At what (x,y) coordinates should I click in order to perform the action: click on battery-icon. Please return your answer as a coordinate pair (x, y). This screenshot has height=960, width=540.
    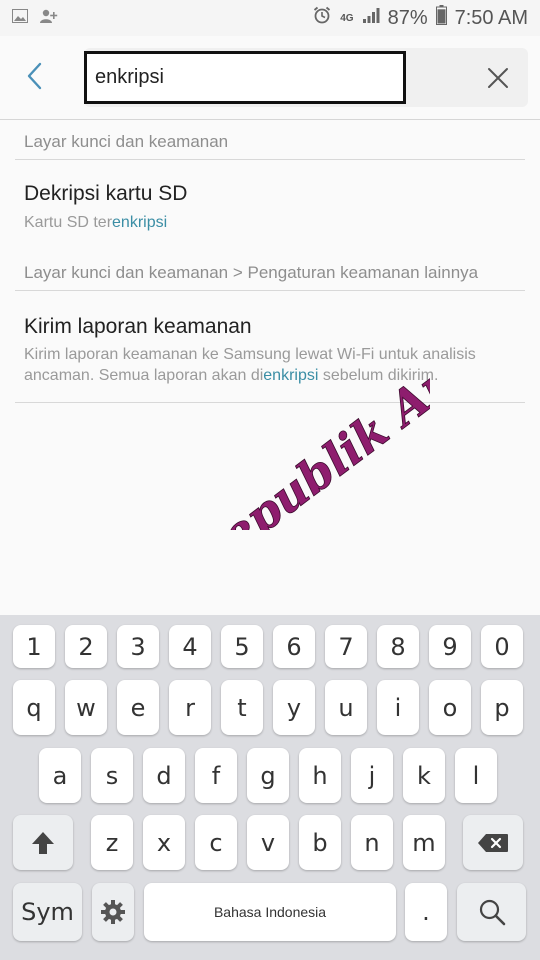
    Looking at the image, I should click on (441, 18).